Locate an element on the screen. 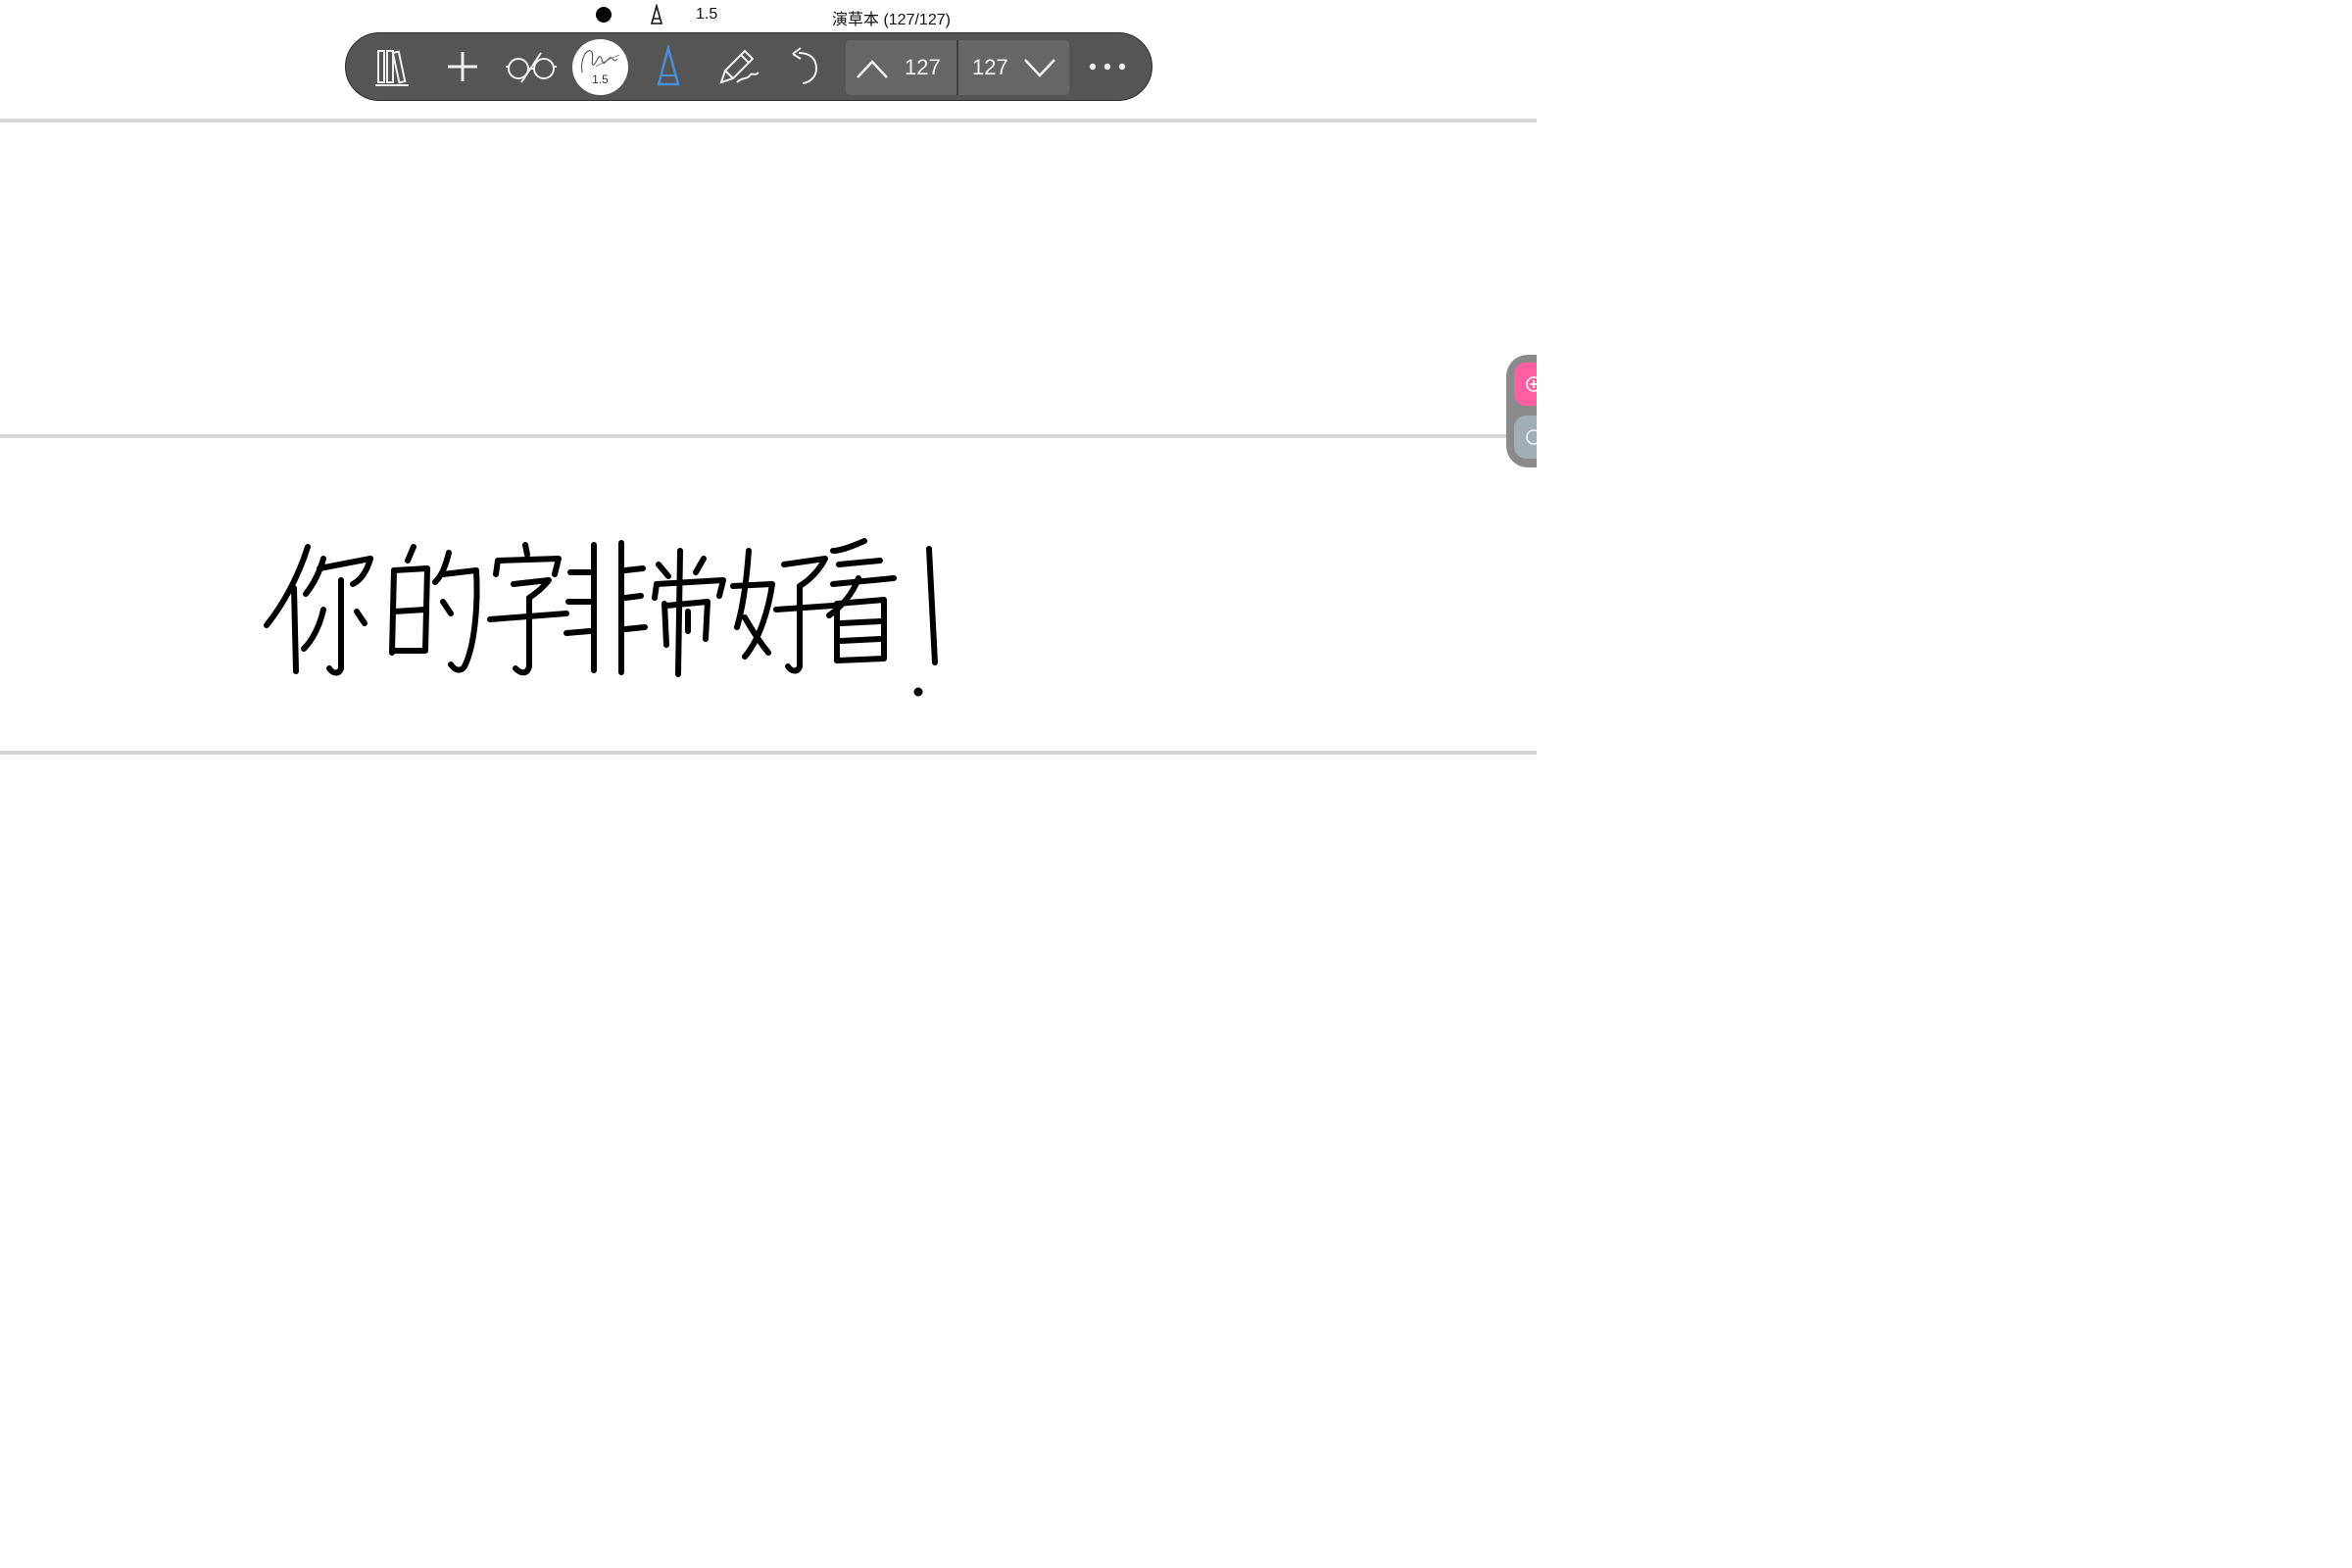 The width and height of the screenshot is (2352, 1568). undo-icon is located at coordinates (805, 65).